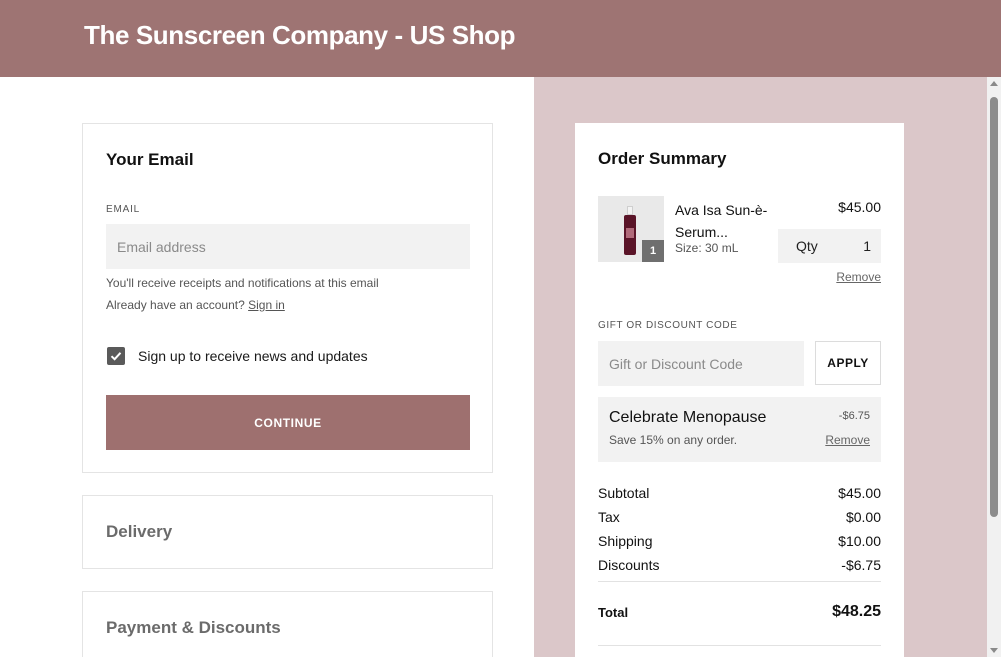 This screenshot has height=657, width=1001. I want to click on bottle-cap-shape, so click(630, 210).